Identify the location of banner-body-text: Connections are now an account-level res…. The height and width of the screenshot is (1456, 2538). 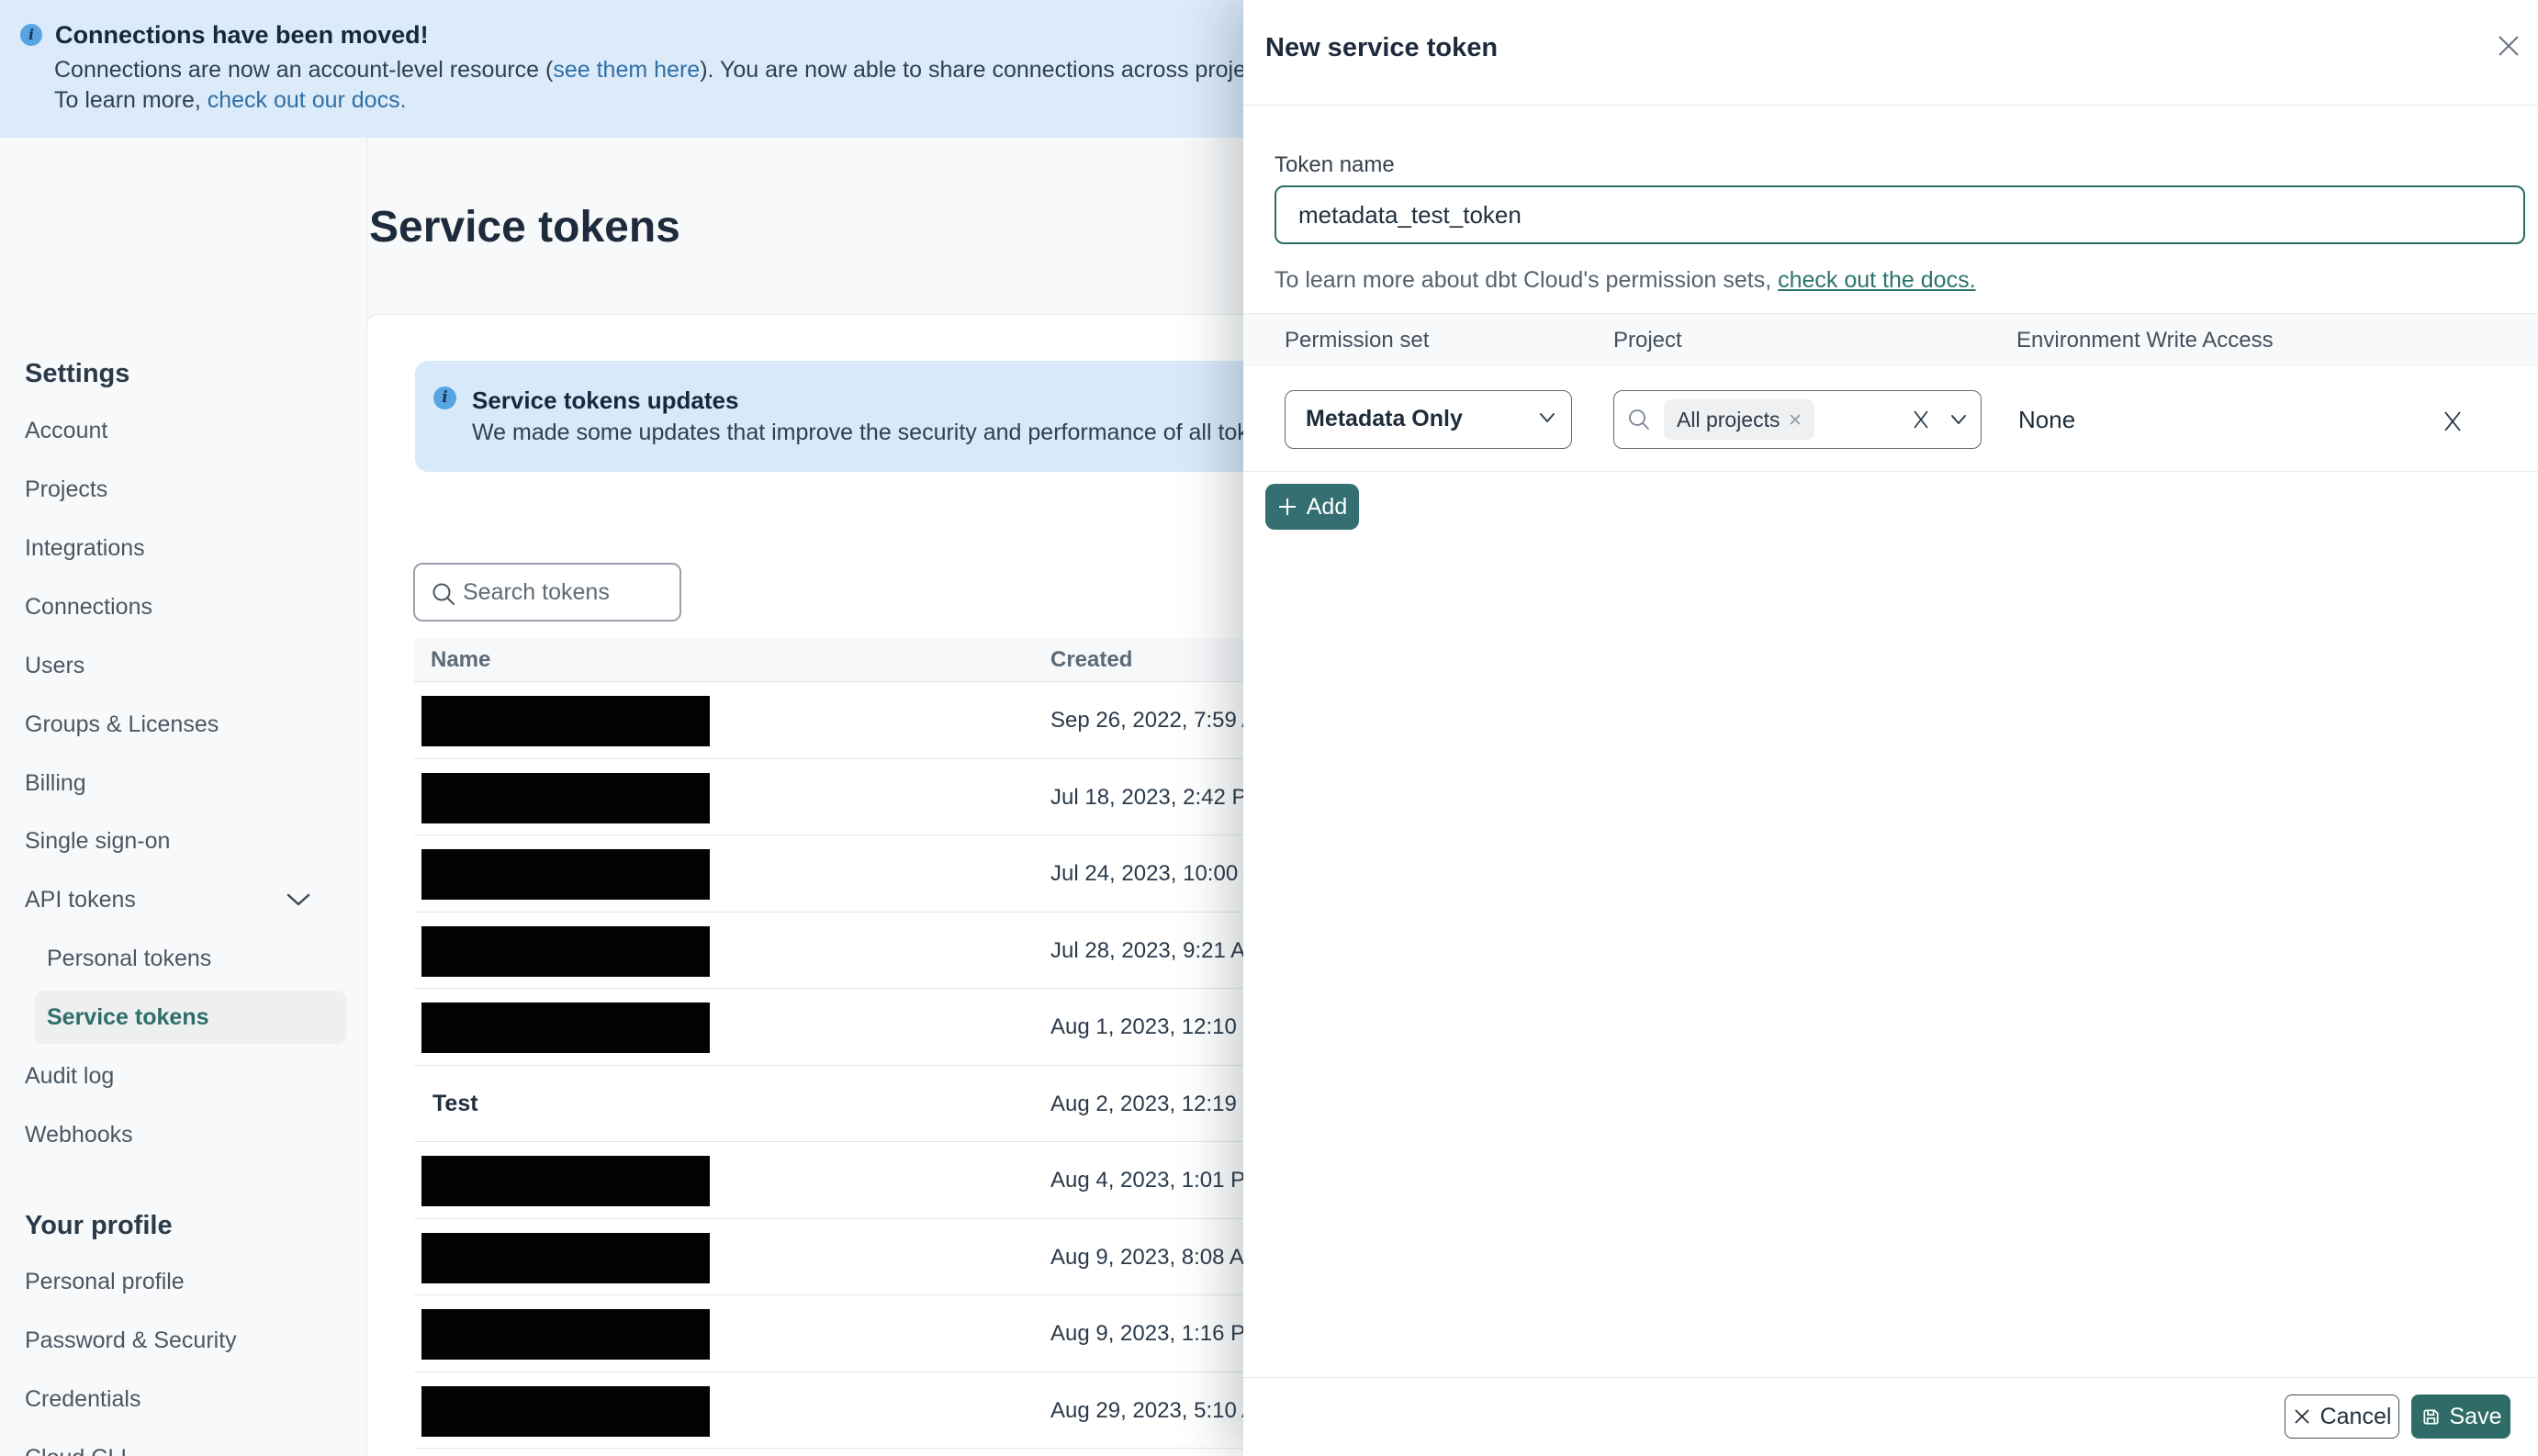
(304, 70).